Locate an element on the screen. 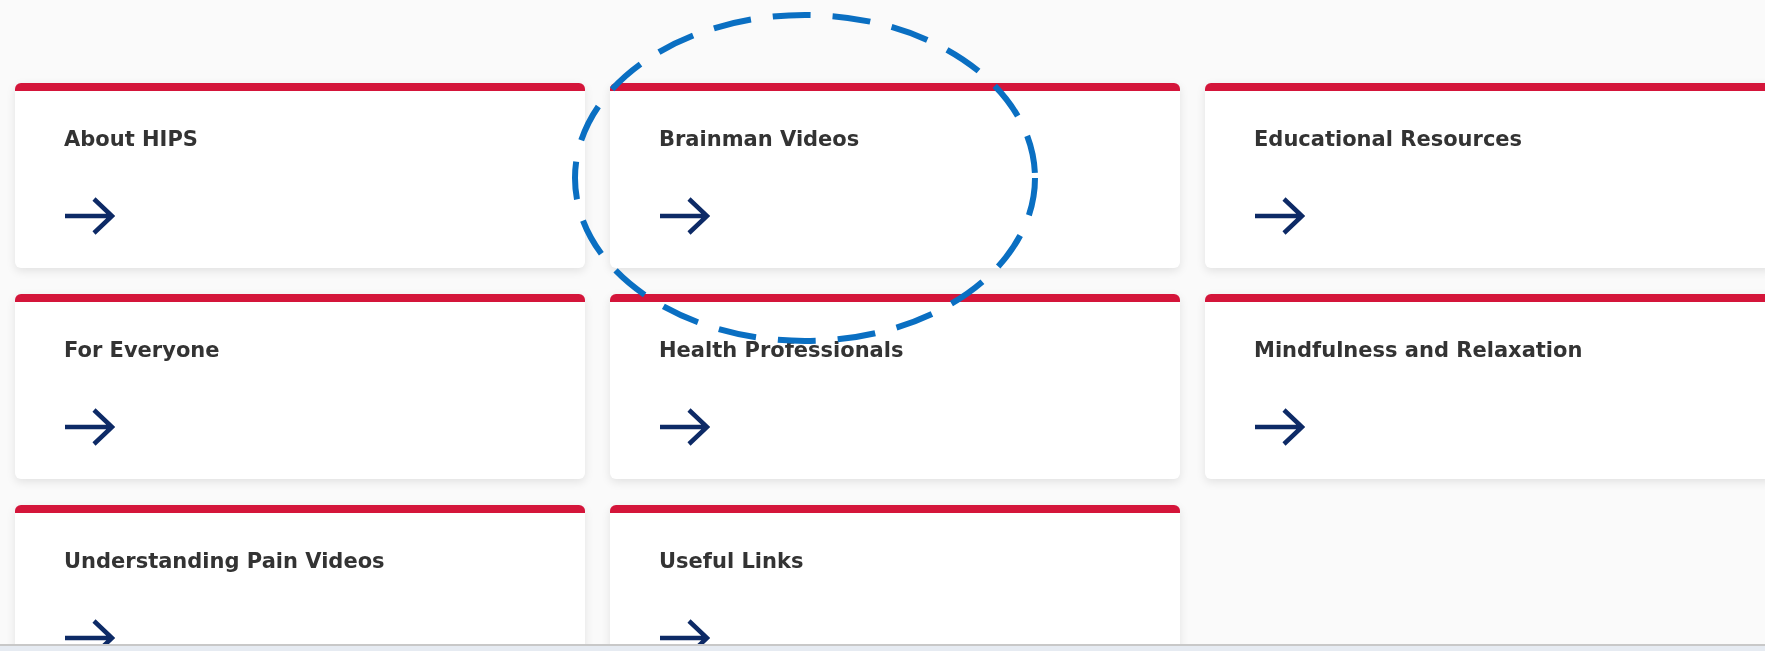 This screenshot has height=651, width=1765. card-title: Useful Links is located at coordinates (732, 561).